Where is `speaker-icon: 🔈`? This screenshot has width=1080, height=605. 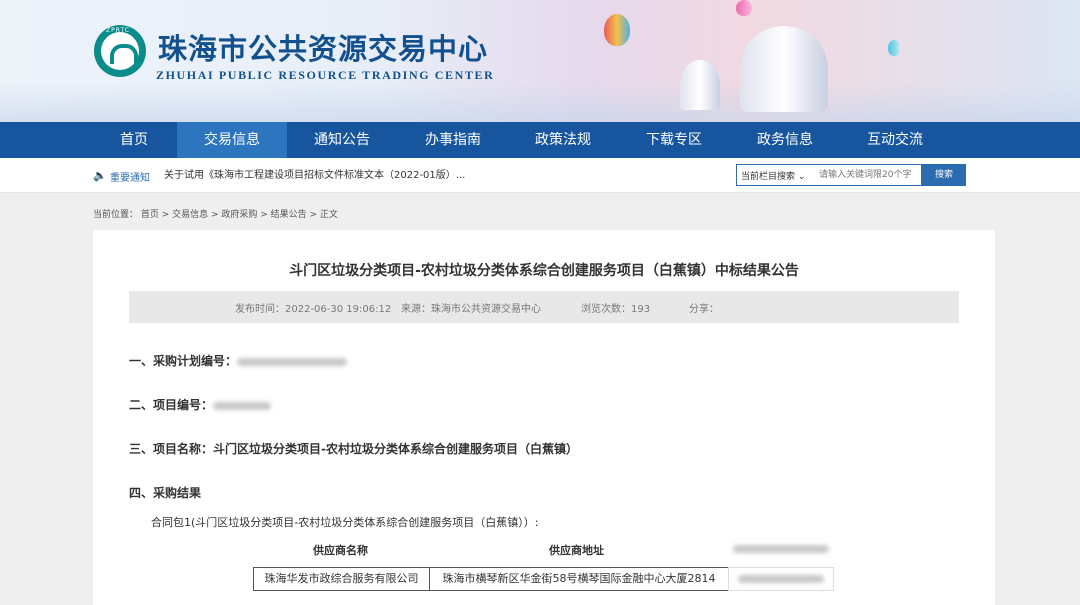
speaker-icon: 🔈 is located at coordinates (100, 175).